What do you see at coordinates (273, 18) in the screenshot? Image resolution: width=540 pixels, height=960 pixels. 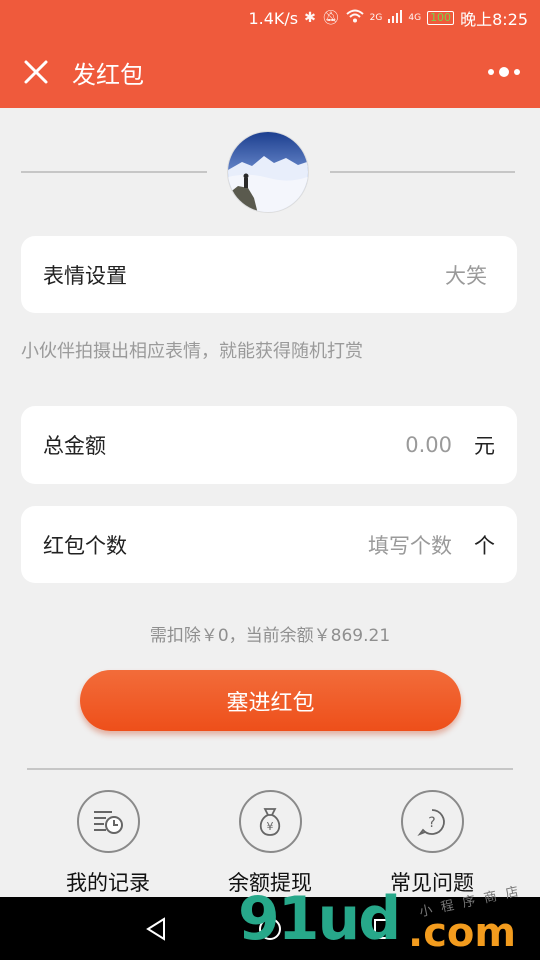 I see `network-speed: 1.4K/s` at bounding box center [273, 18].